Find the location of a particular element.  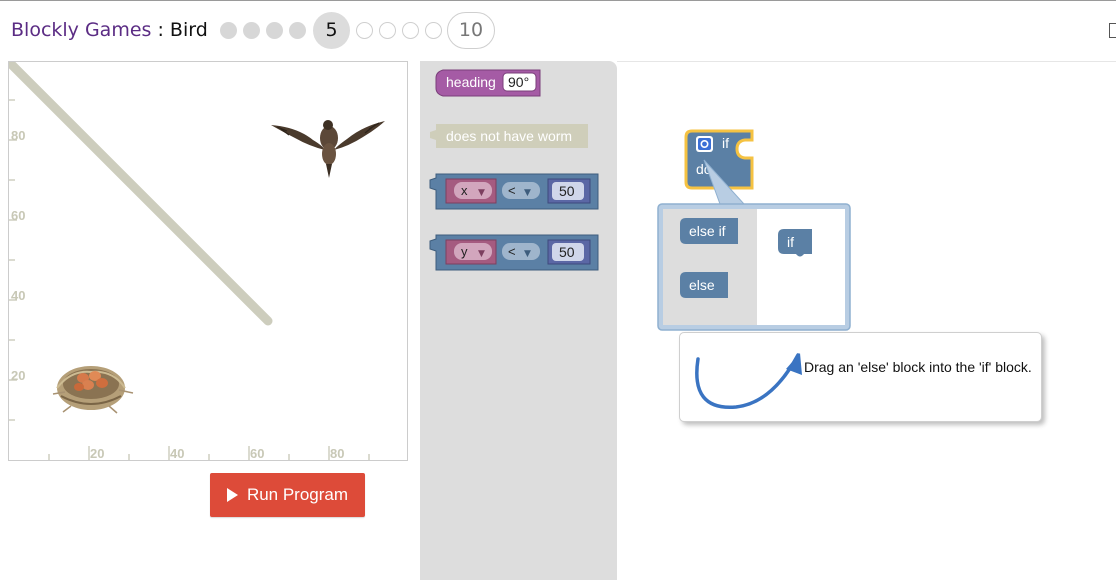

y-variable-dropdown is located at coordinates (473, 251).